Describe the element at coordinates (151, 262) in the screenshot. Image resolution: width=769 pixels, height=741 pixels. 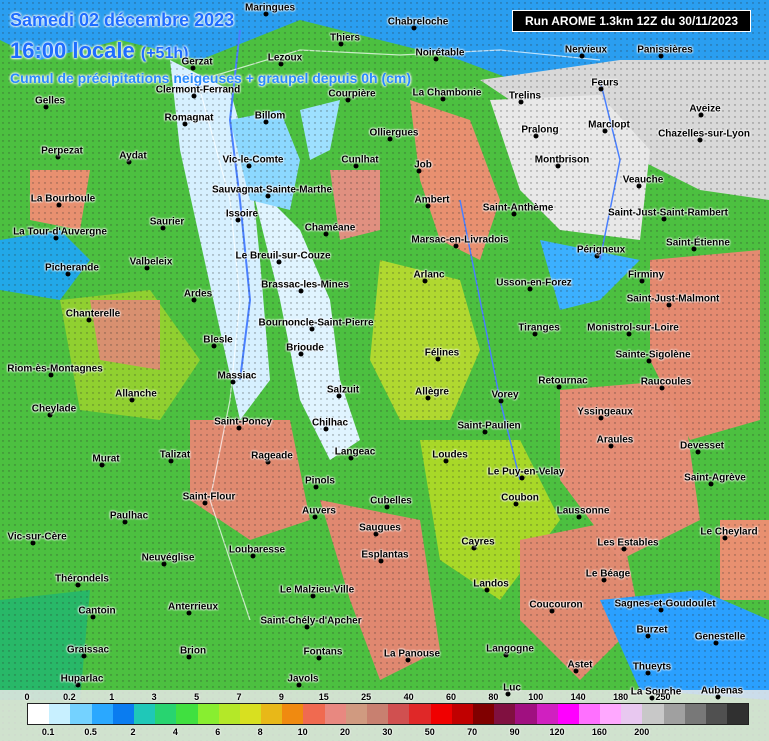
I see `town-label: Valbeleix` at that location.